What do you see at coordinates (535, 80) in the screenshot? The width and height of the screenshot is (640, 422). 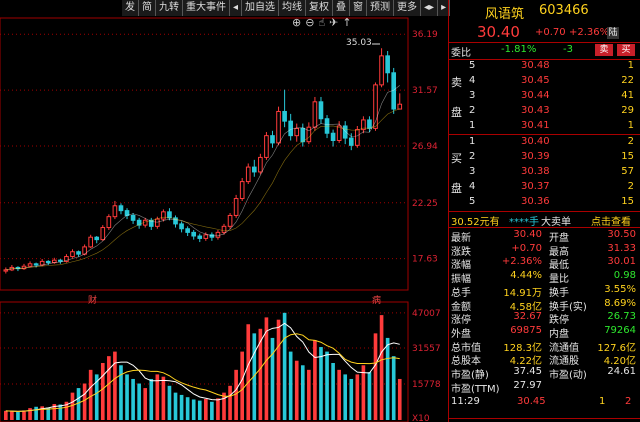 I see `sell-book-price: 30.45` at bounding box center [535, 80].